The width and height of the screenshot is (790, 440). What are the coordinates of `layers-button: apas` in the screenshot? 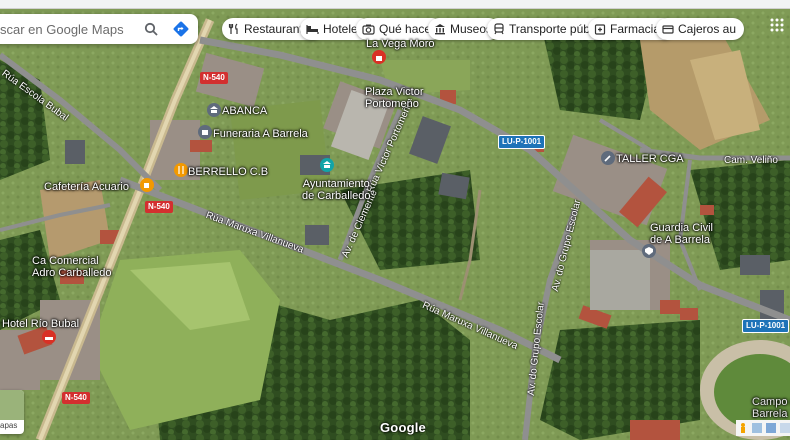 It's located at (12, 412).